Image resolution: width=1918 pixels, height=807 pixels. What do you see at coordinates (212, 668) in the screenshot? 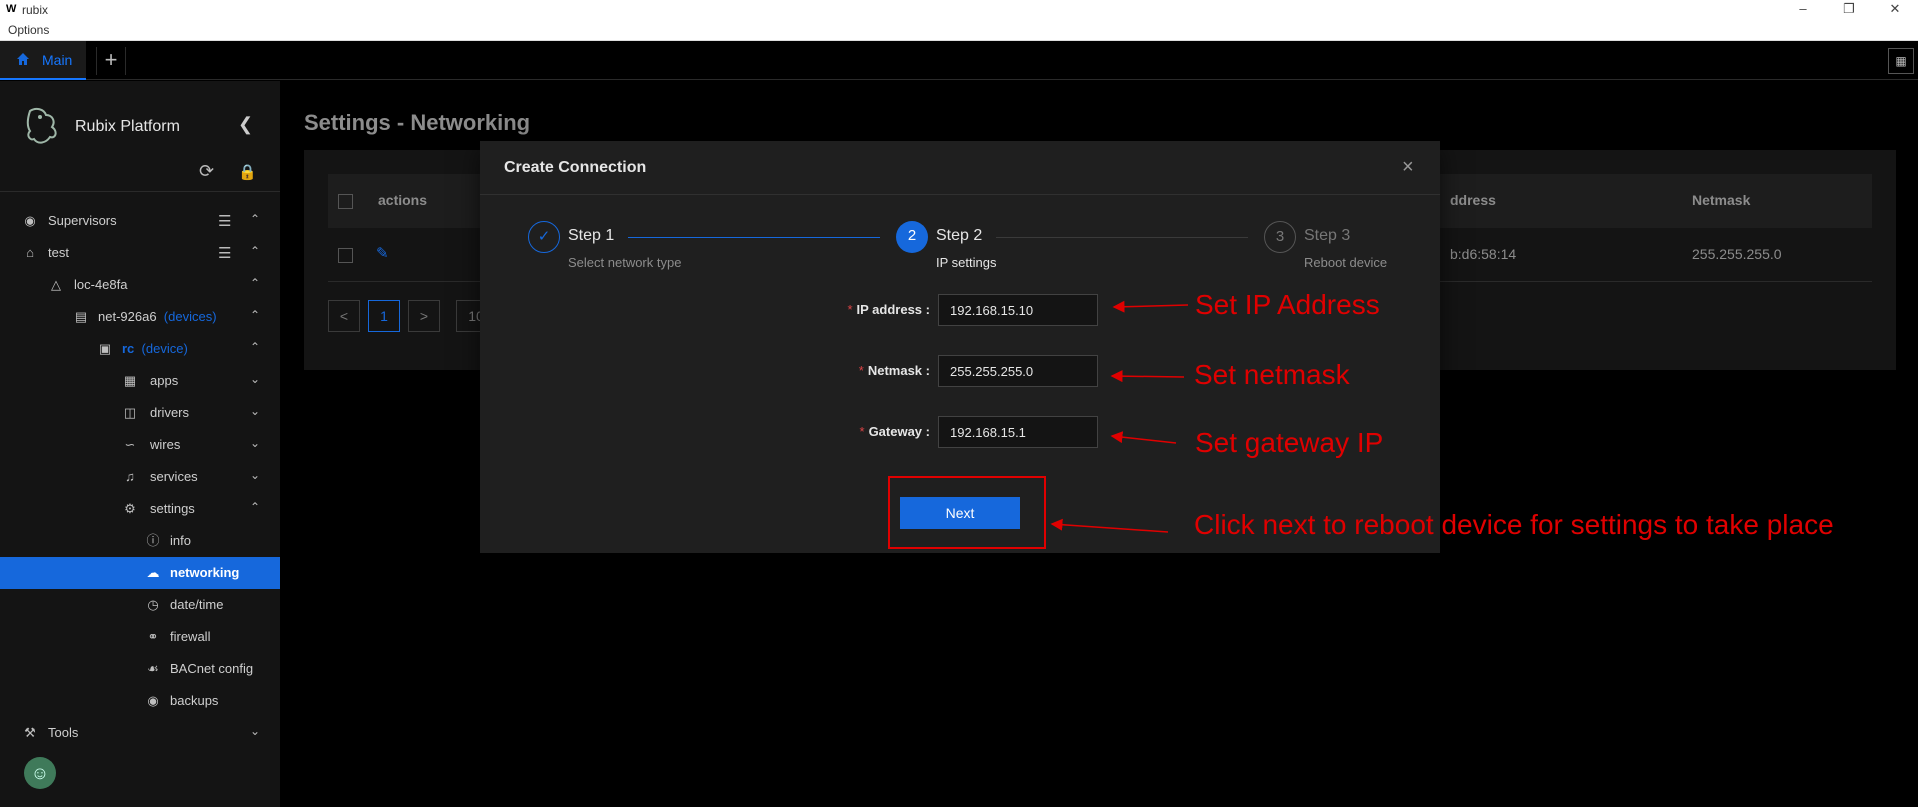
I see `sidebar-item-label: BACnet config` at bounding box center [212, 668].